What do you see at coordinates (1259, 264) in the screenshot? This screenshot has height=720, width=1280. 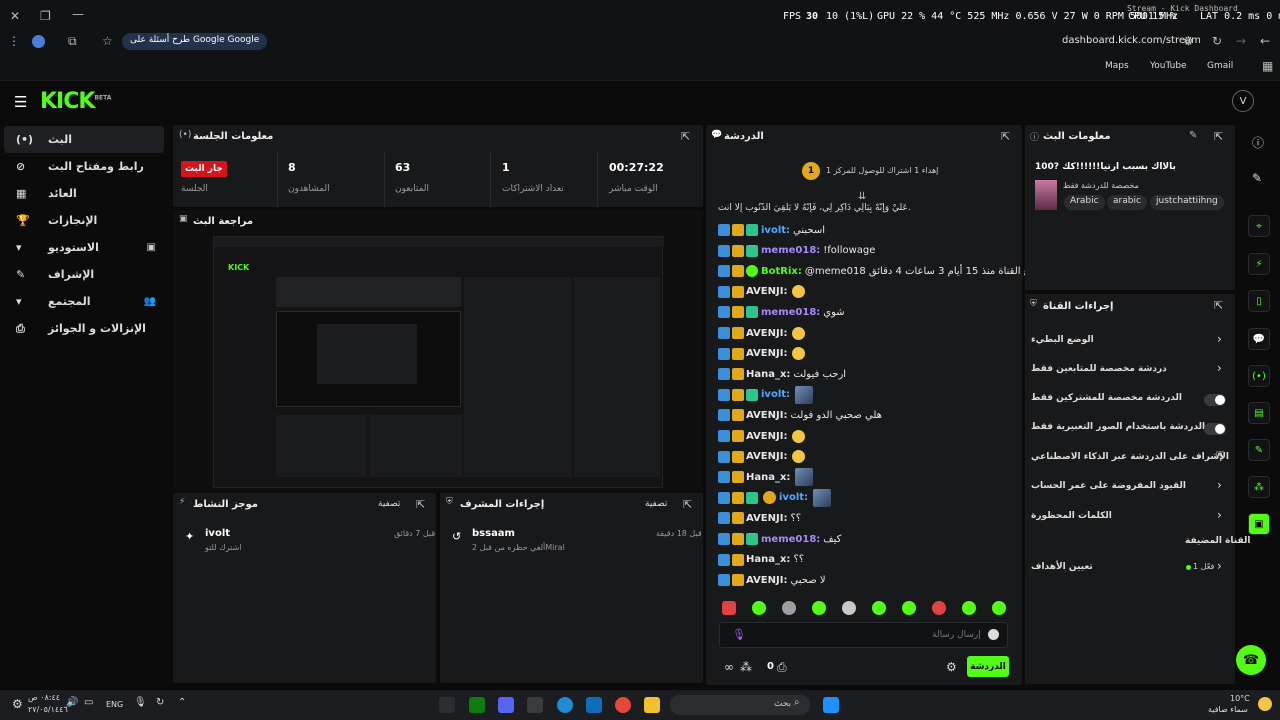 I see `rail-button: ⚡` at bounding box center [1259, 264].